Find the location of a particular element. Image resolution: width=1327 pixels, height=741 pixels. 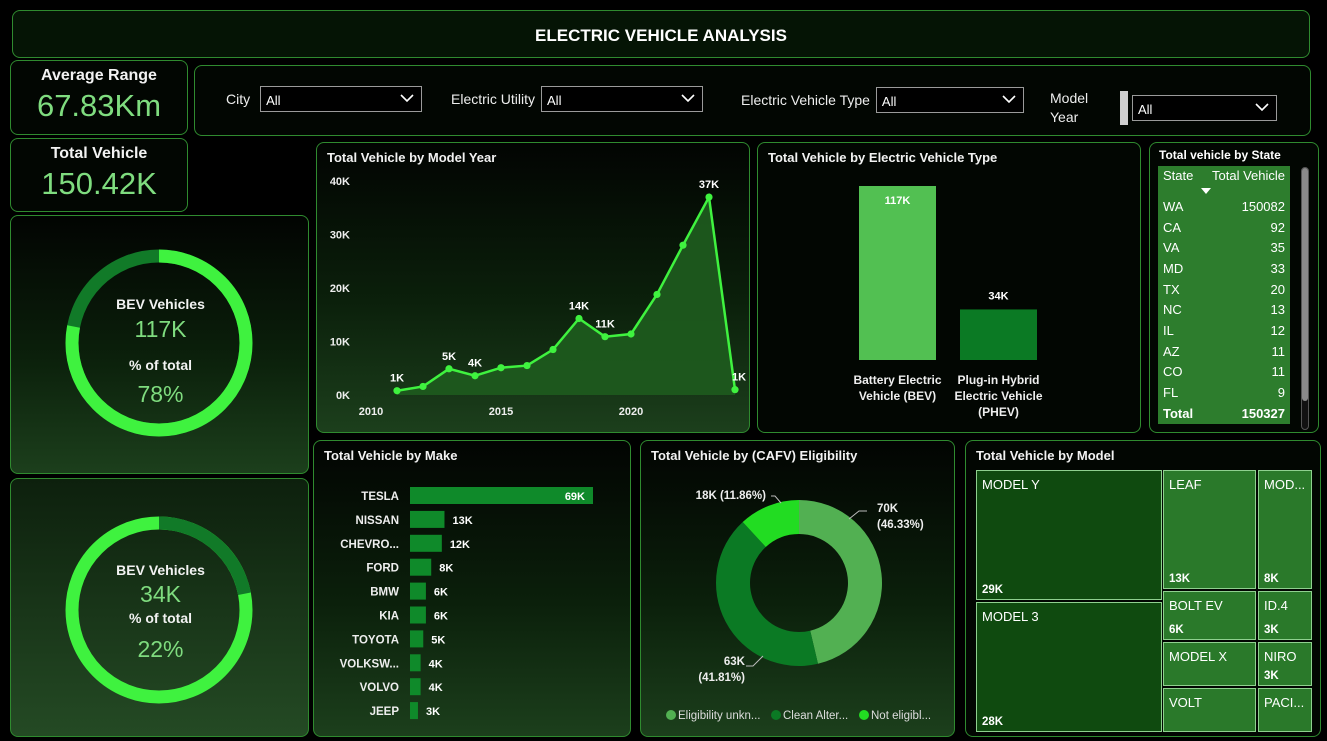

y-tick-label: 30K is located at coordinates (340, 236).